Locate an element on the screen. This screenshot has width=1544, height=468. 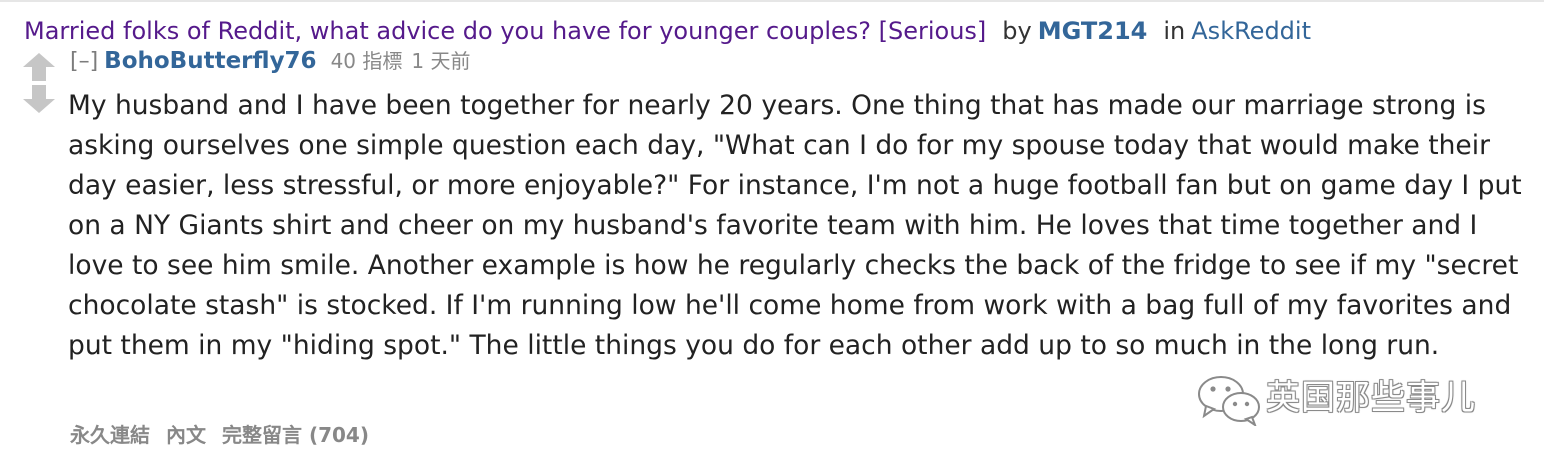
downvote-arrow-icon is located at coordinates (39, 99).